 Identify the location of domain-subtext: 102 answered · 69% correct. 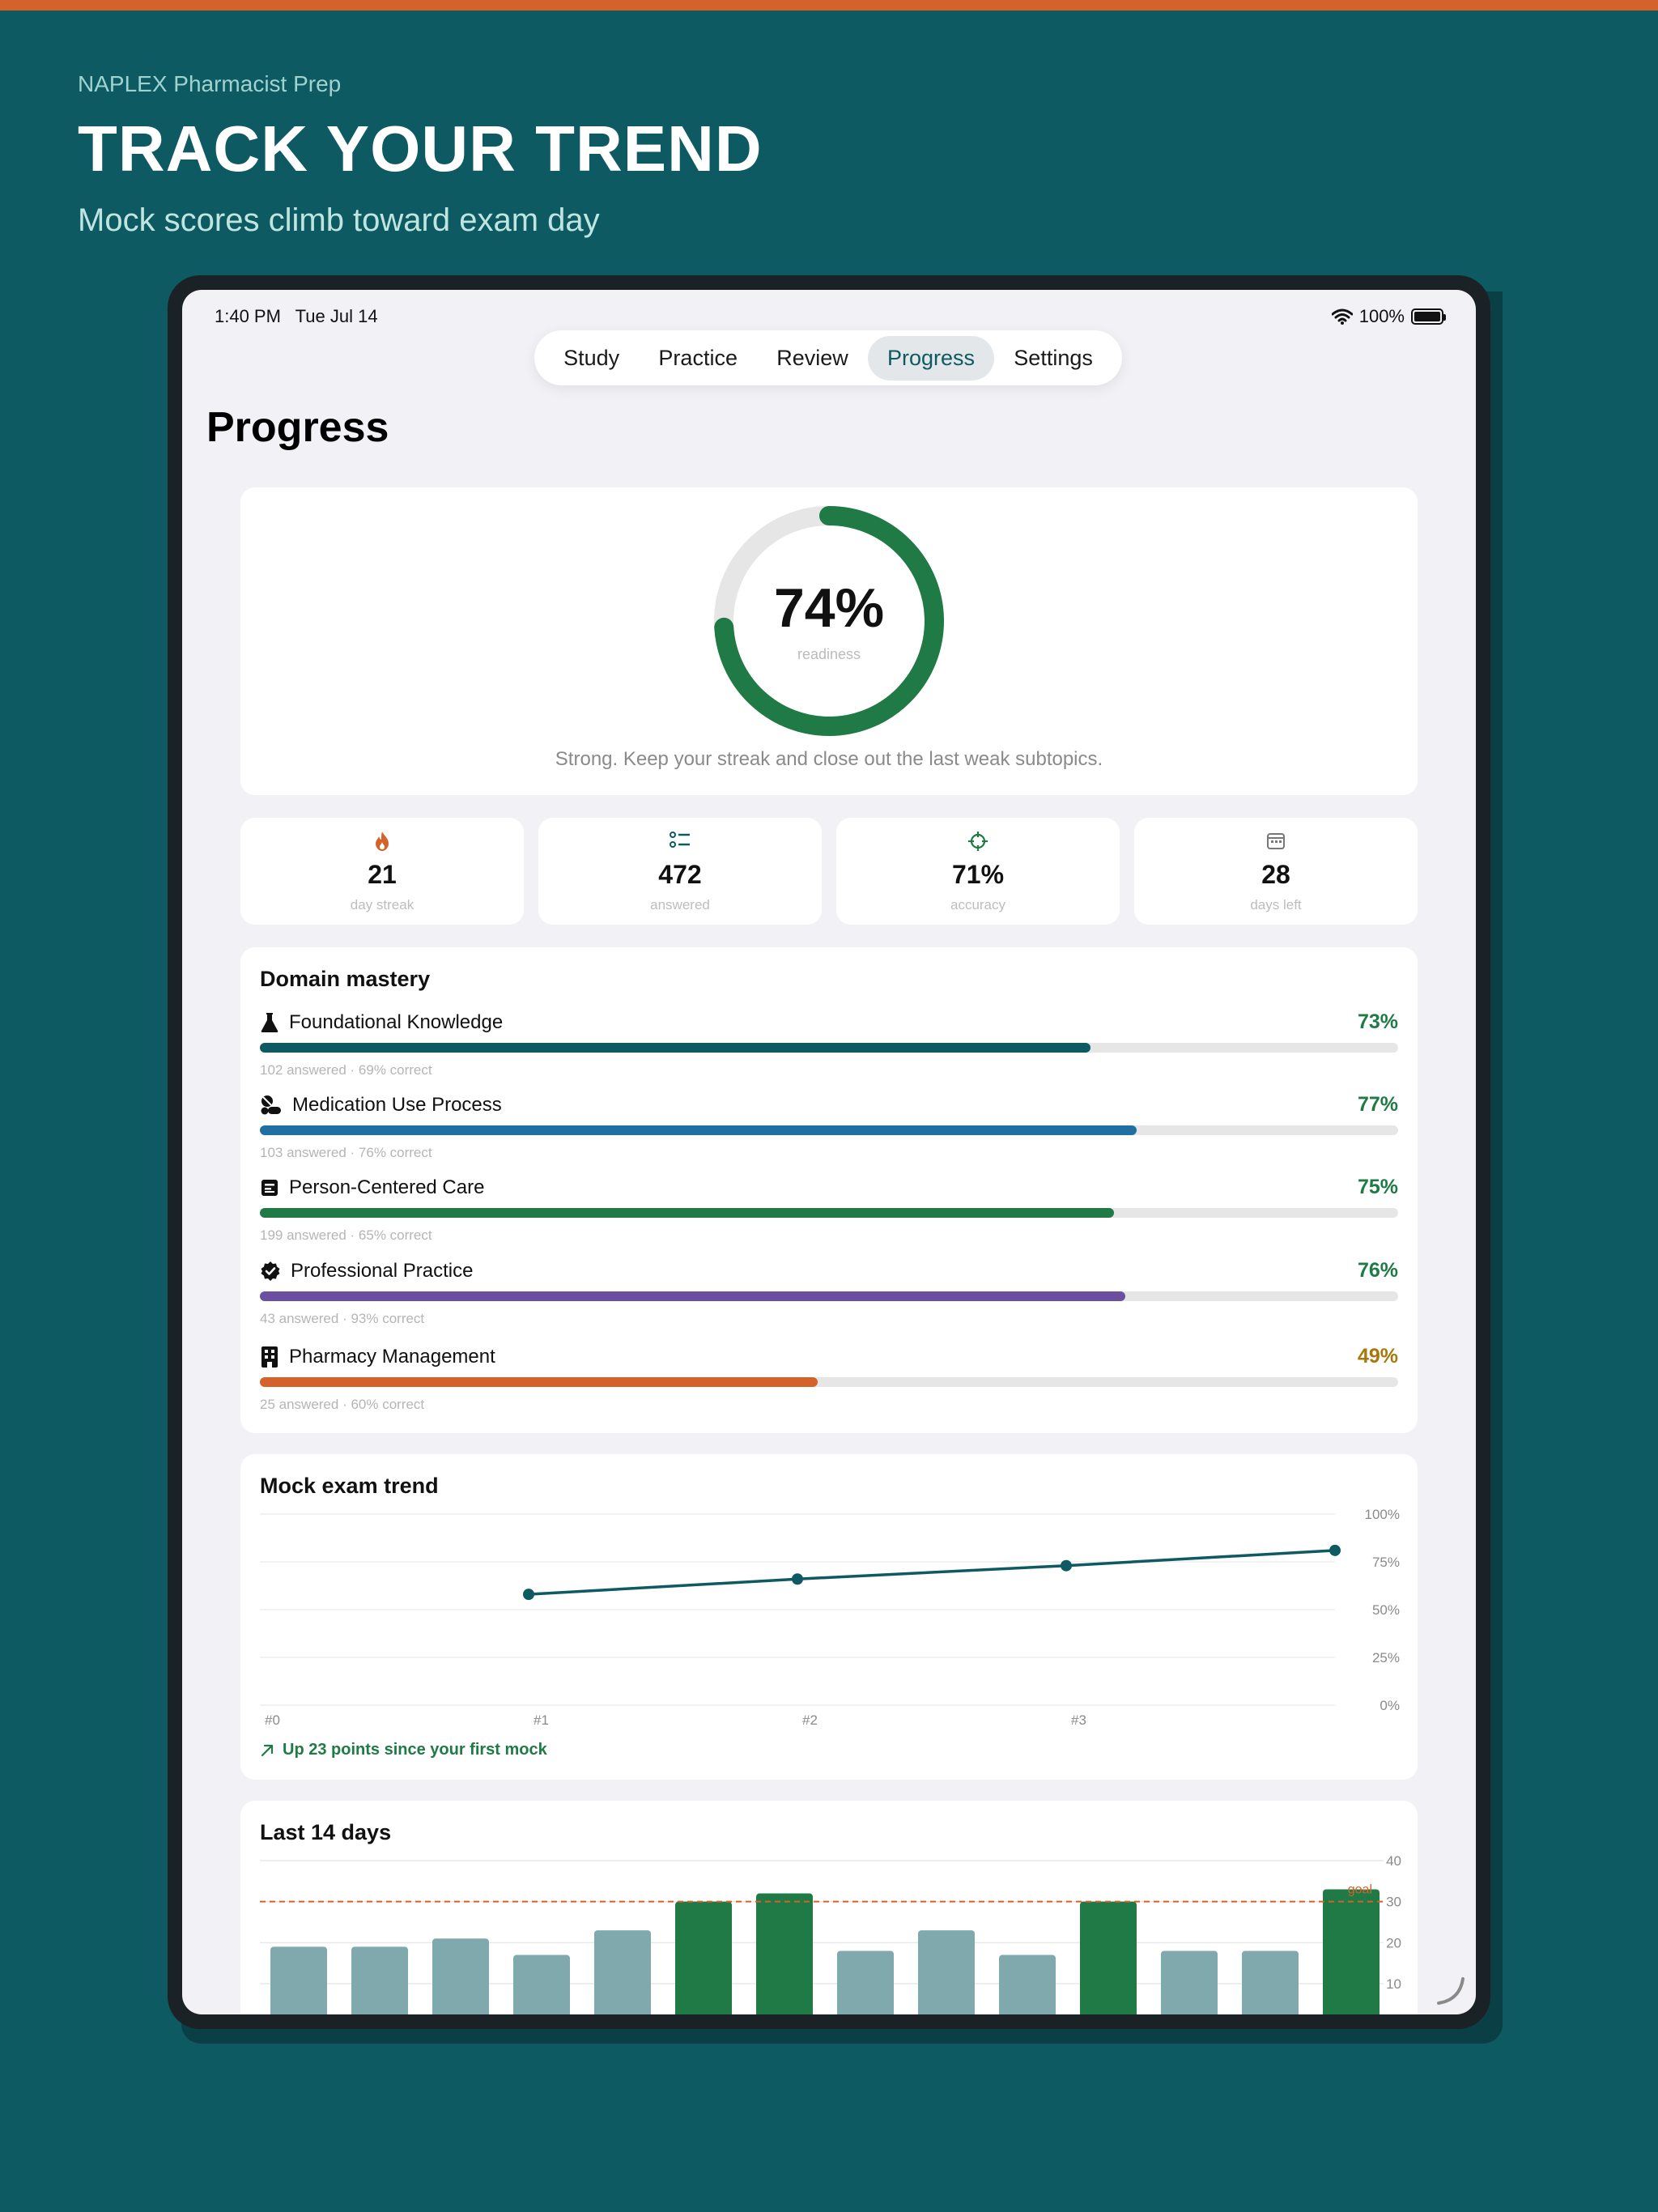
(346, 1070).